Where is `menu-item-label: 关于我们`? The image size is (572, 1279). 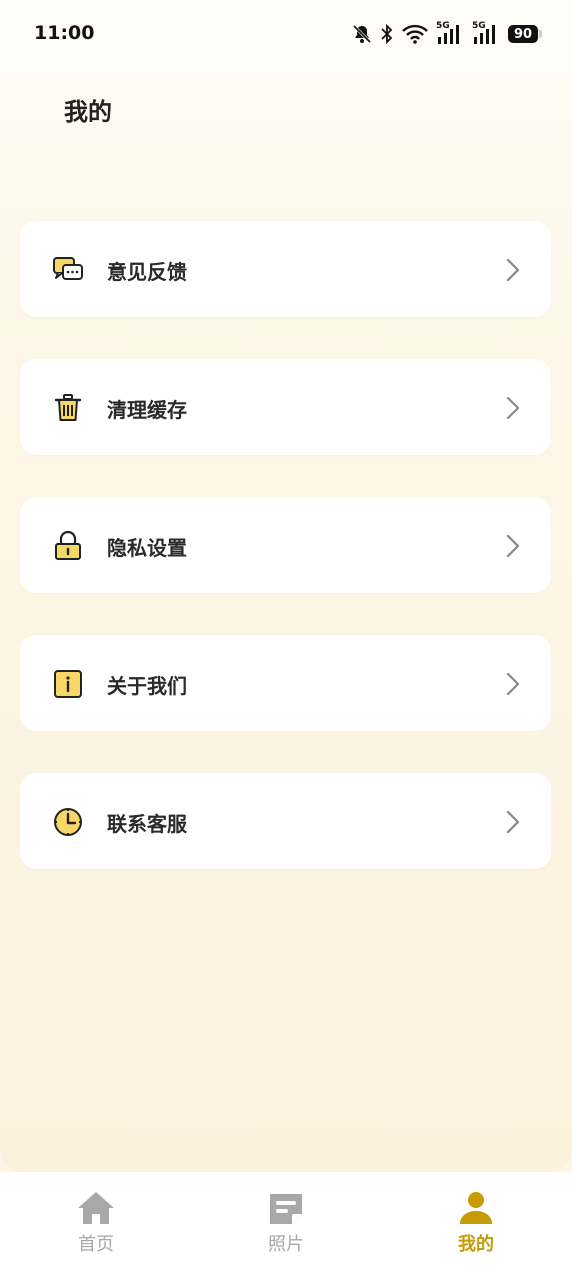
menu-item-label: 关于我们 is located at coordinates (147, 686).